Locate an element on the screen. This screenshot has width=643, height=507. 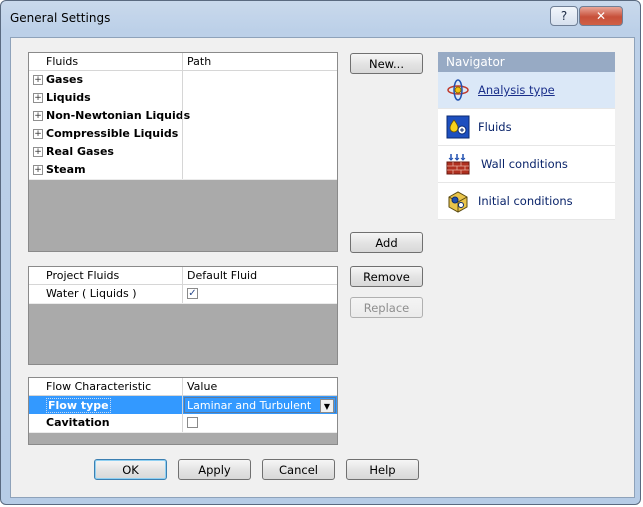
nav-item-fluids: Fluids is located at coordinates (526, 127).